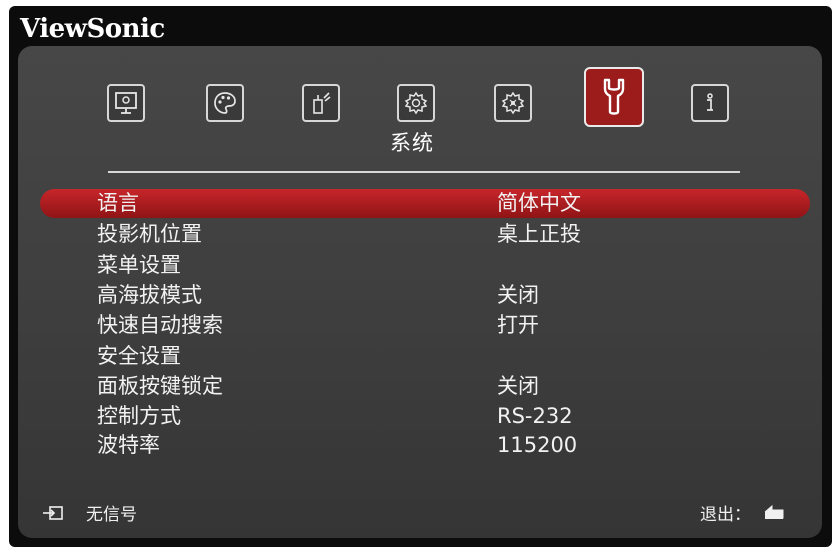  I want to click on menu-item-language: 语言 简体中文, so click(425, 203).